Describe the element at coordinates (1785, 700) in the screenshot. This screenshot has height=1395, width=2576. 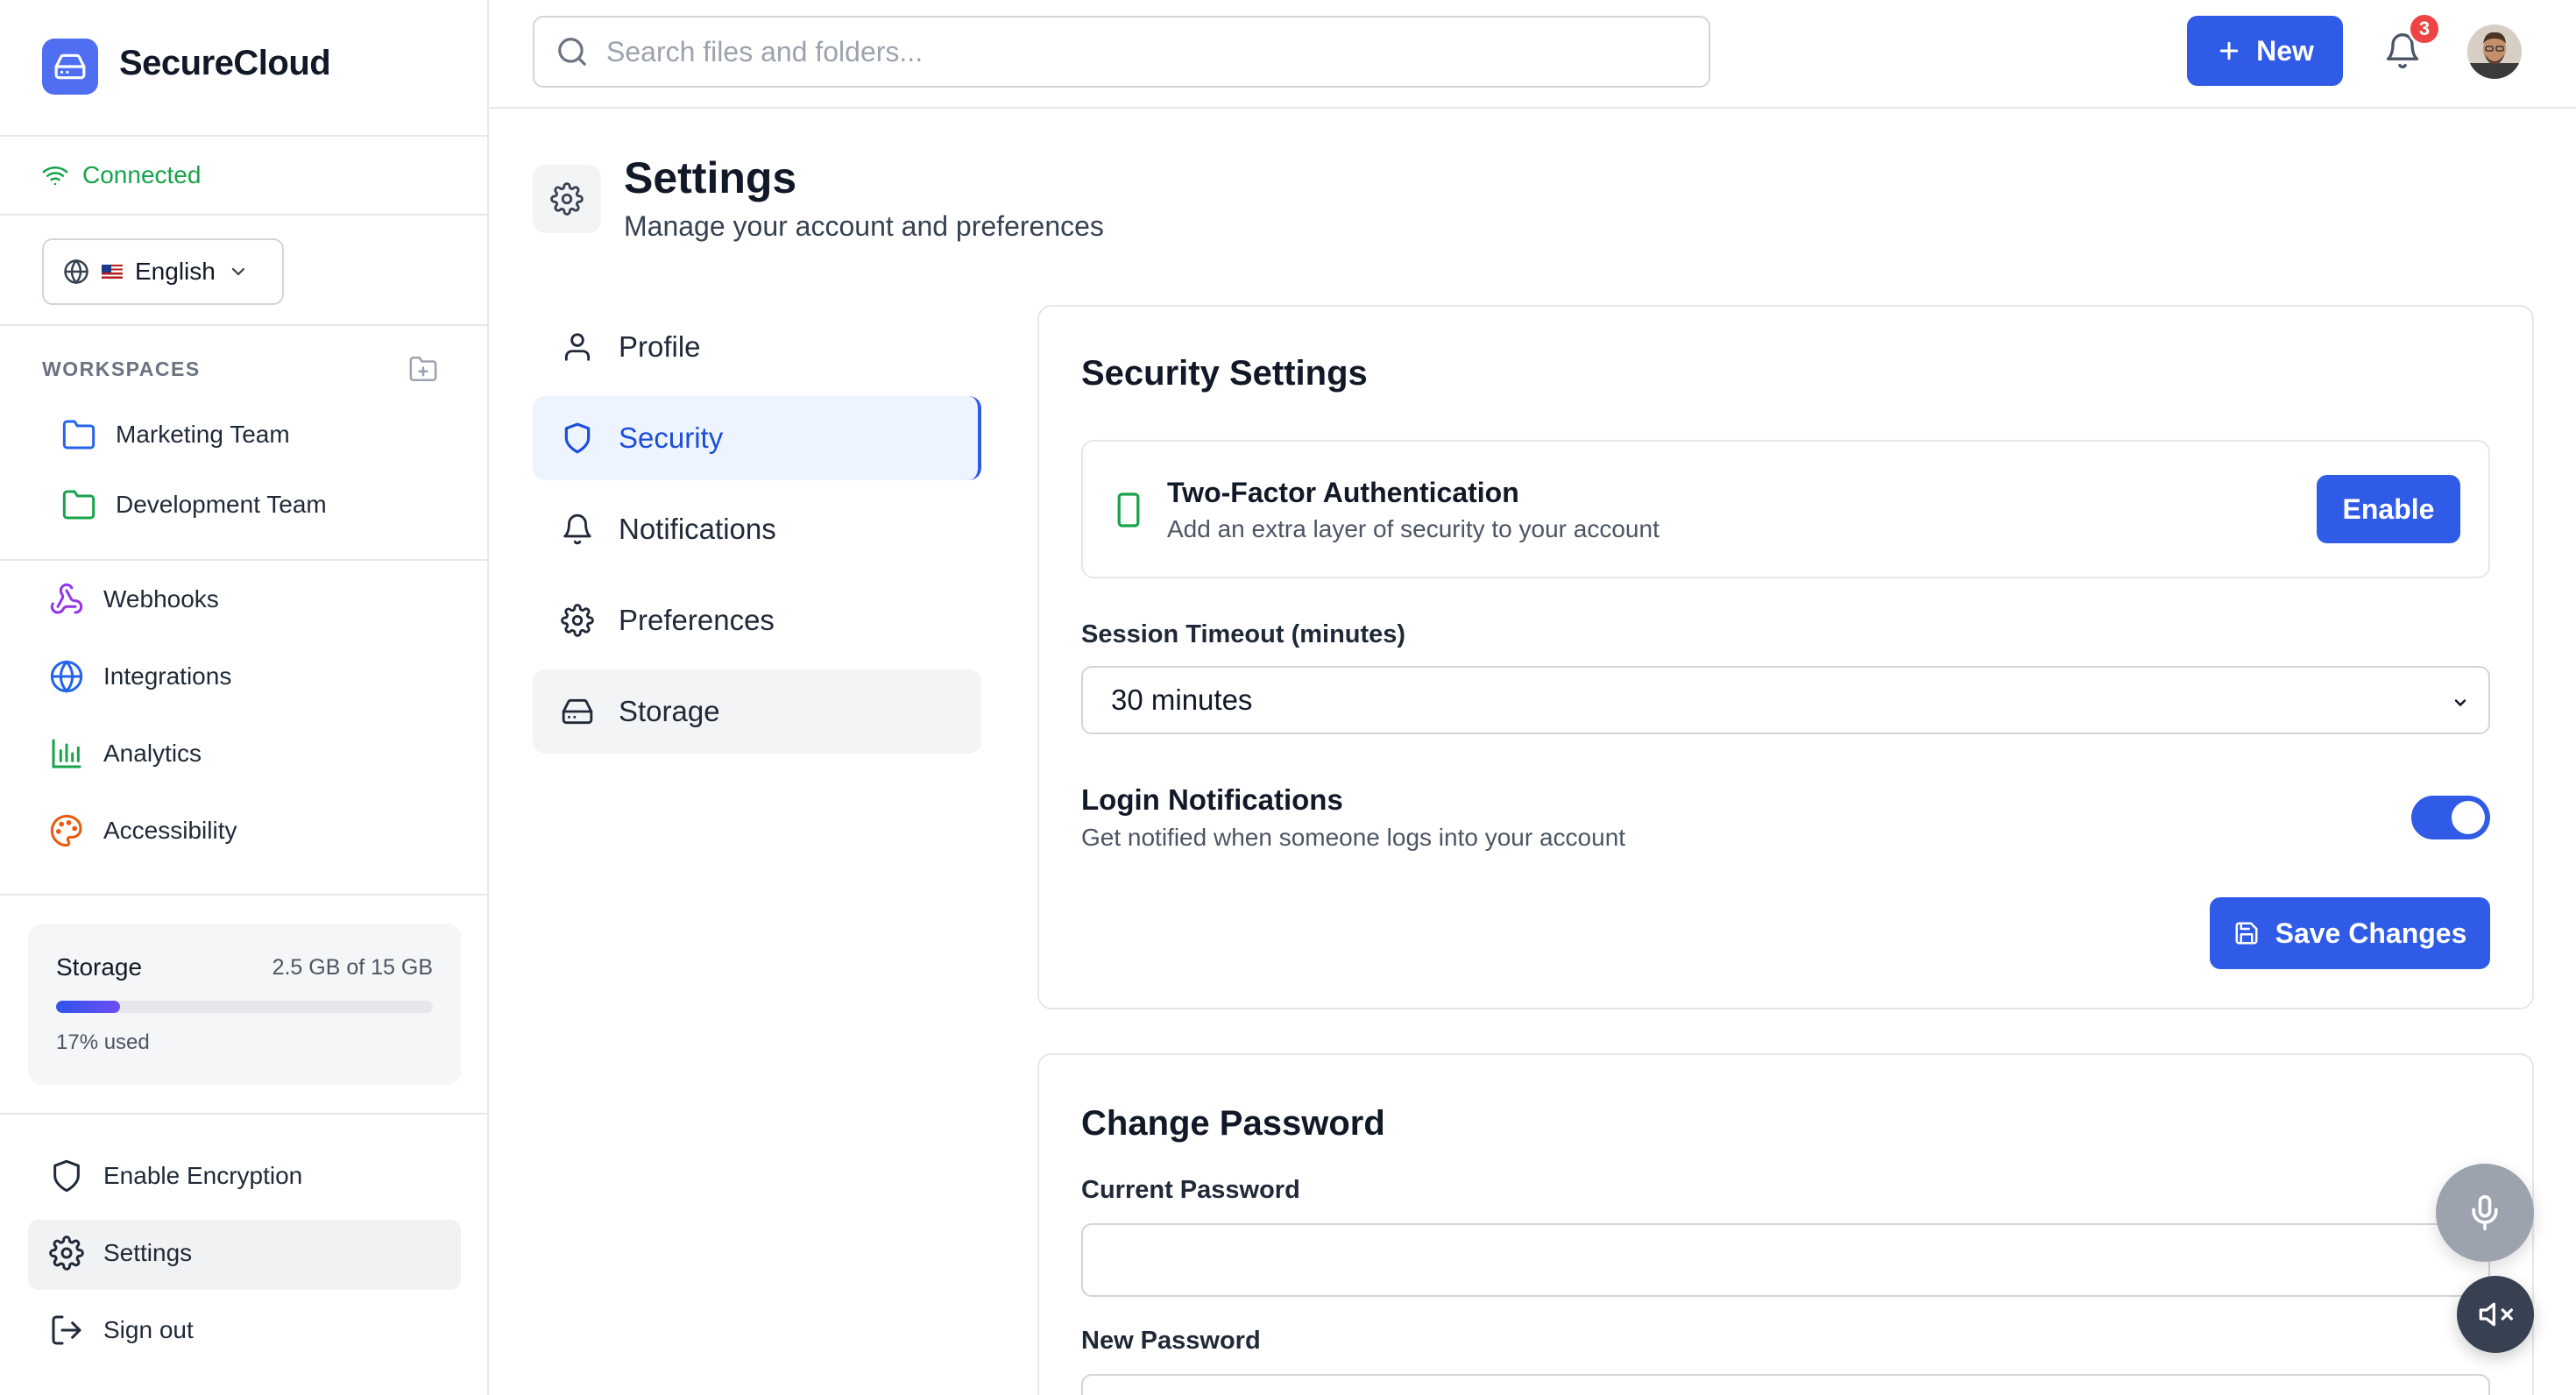
I see `session-timeout-select: 30 minutes` at that location.